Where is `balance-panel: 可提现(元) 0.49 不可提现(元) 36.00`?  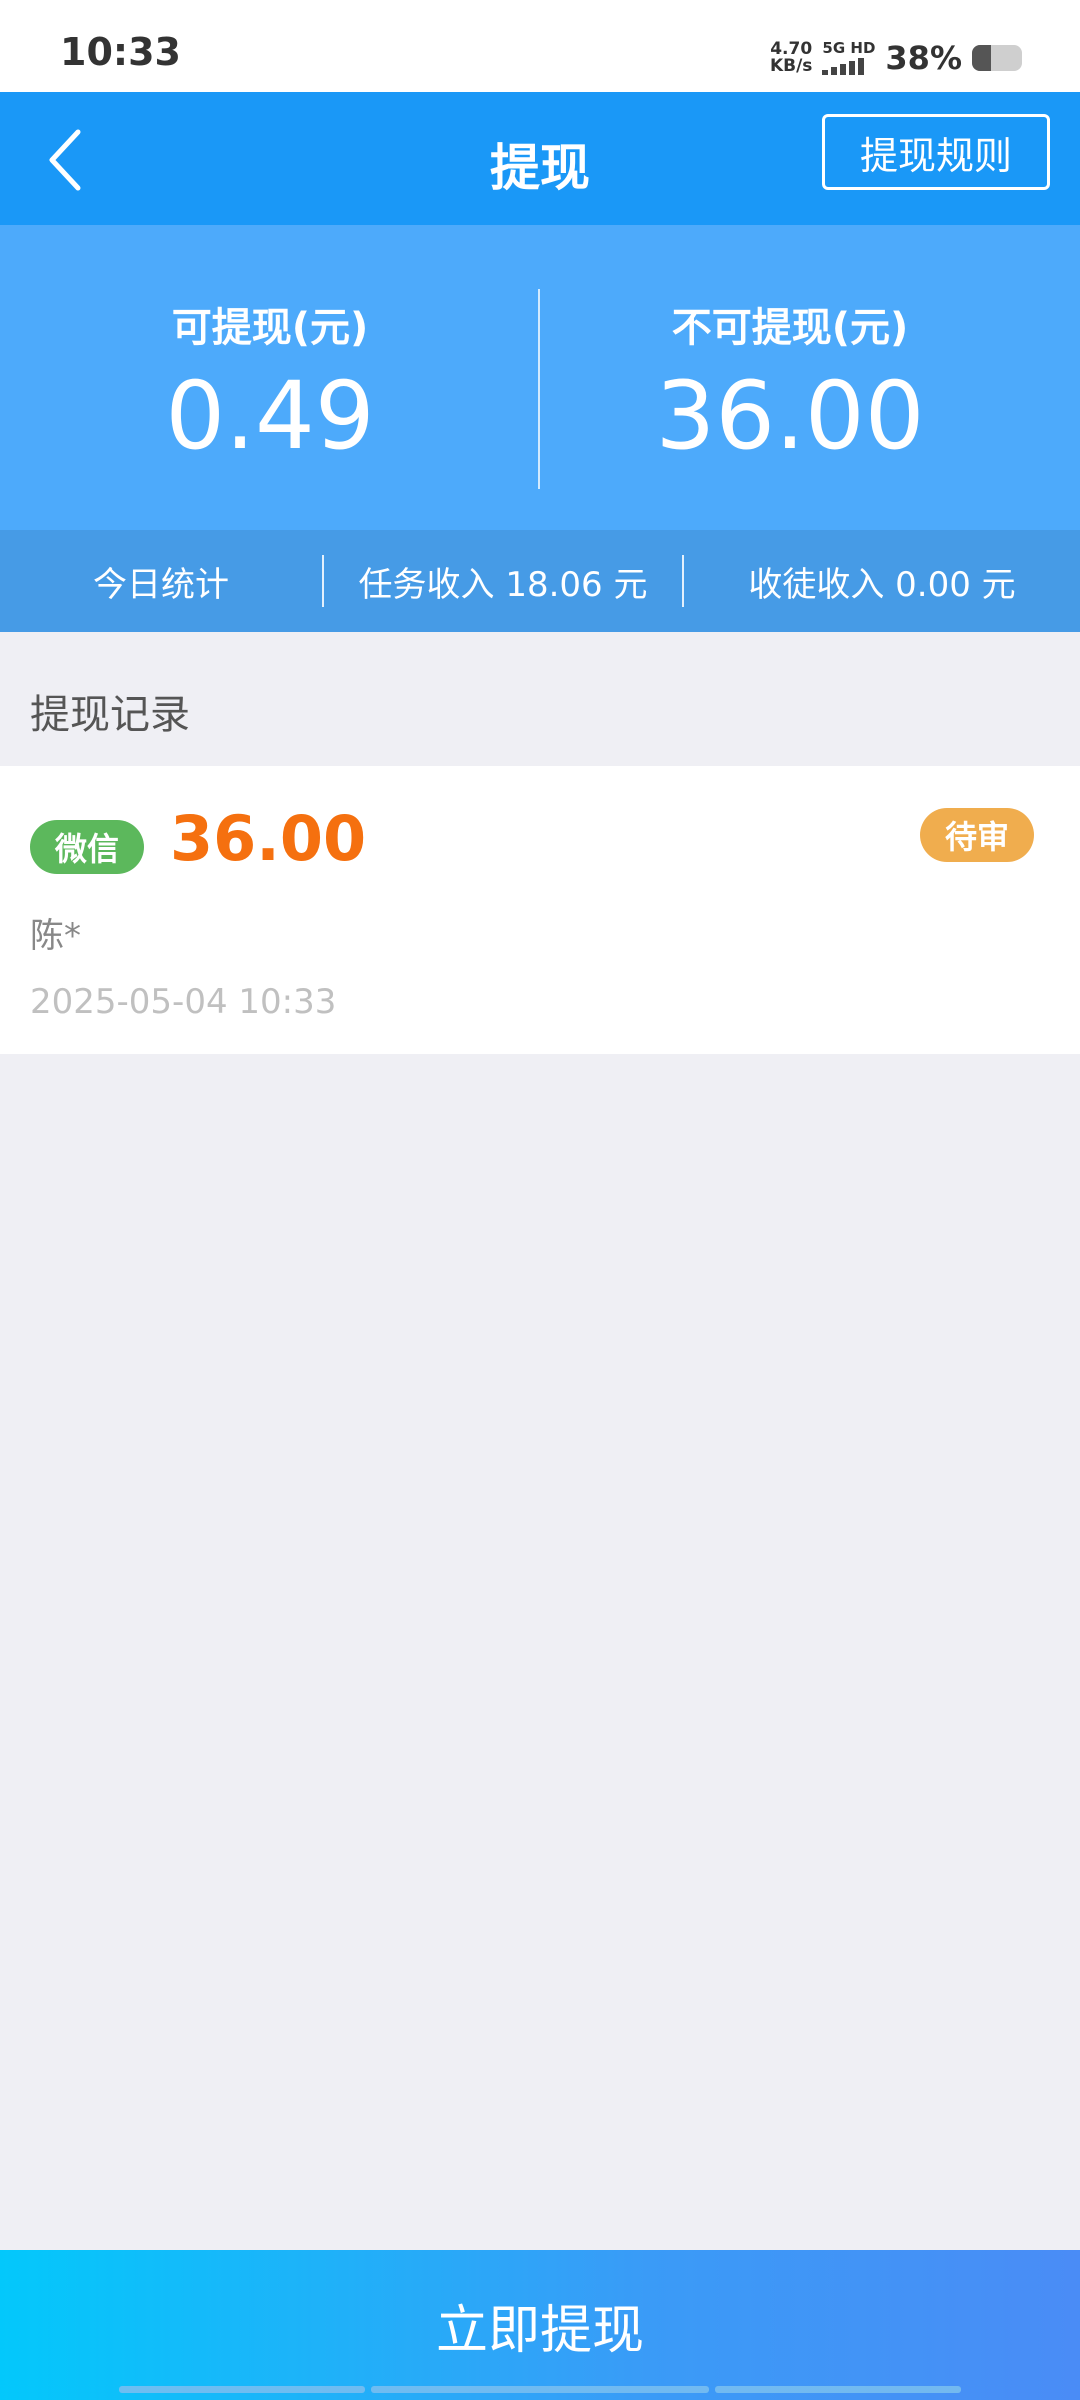 balance-panel: 可提现(元) 0.49 不可提现(元) 36.00 is located at coordinates (540, 377).